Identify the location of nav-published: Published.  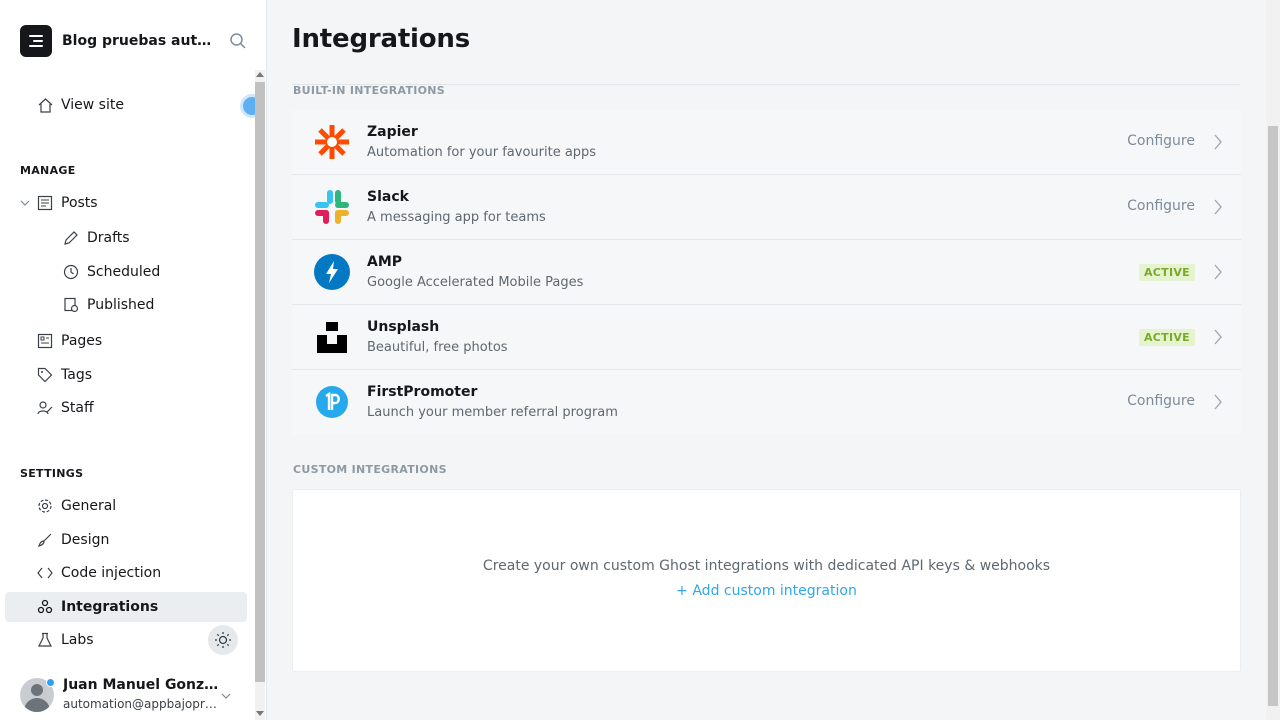
(126, 305).